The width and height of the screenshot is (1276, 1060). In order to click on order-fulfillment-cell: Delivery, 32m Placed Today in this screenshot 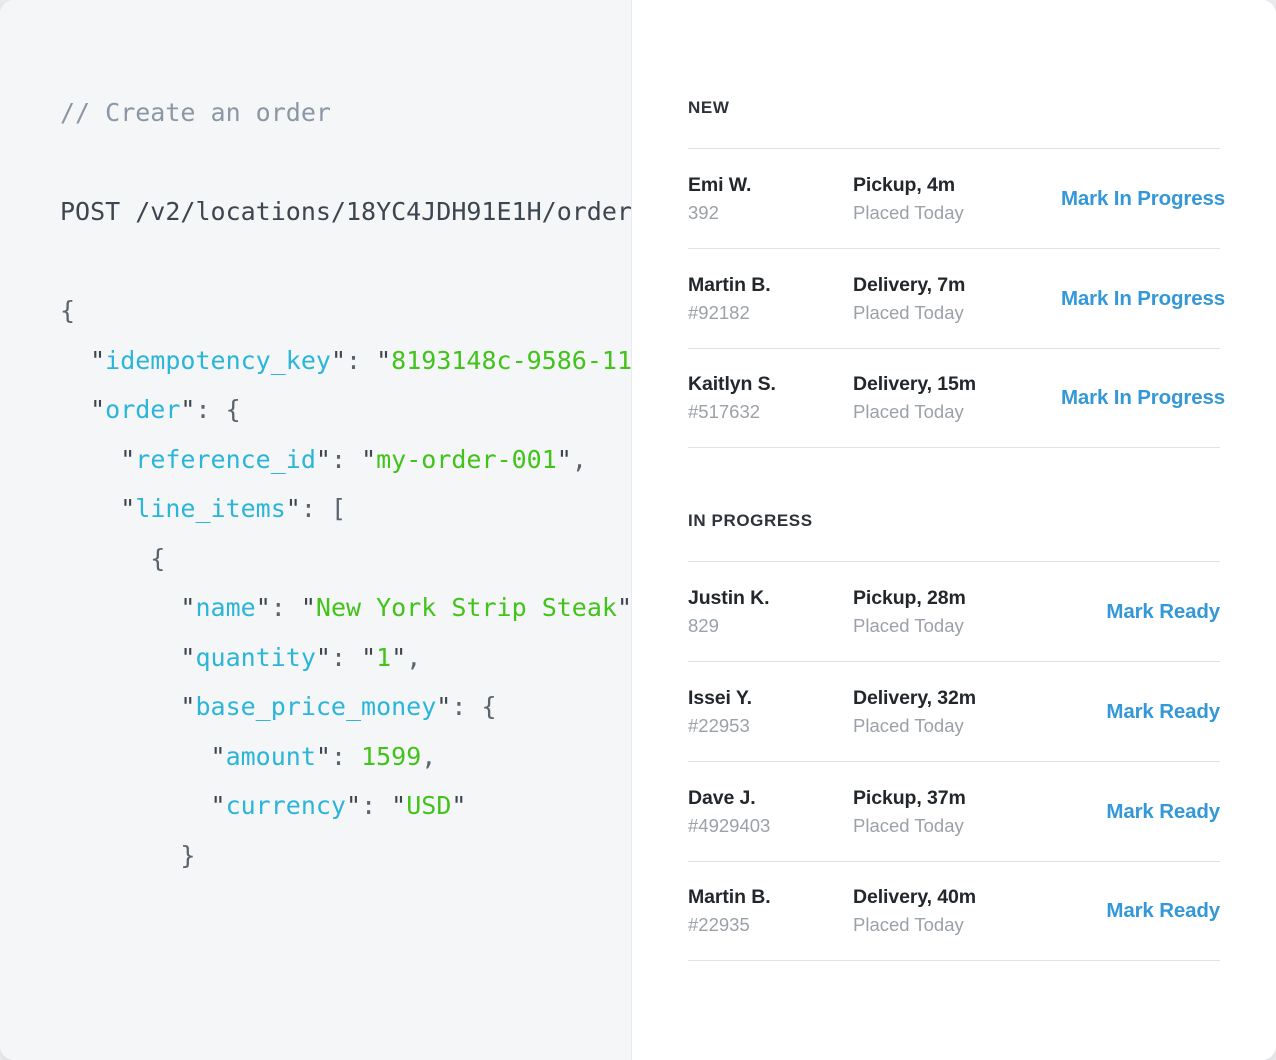, I will do `click(957, 712)`.